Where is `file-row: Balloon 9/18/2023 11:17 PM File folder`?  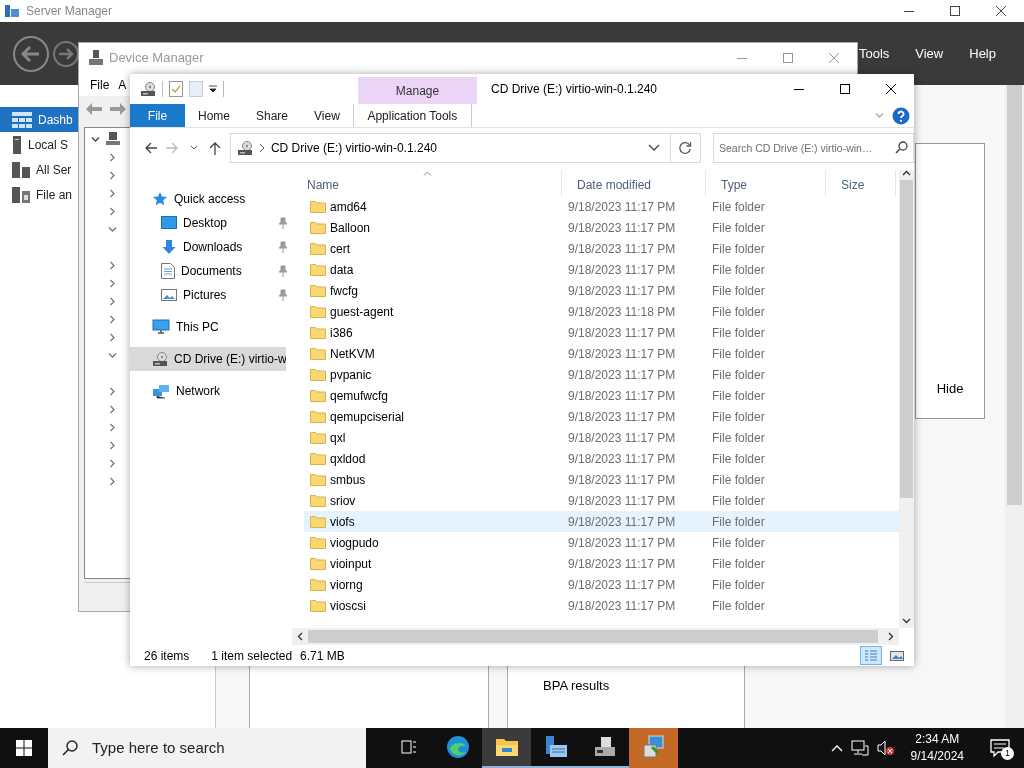
file-row: Balloon 9/18/2023 11:17 PM File folder is located at coordinates (601, 227).